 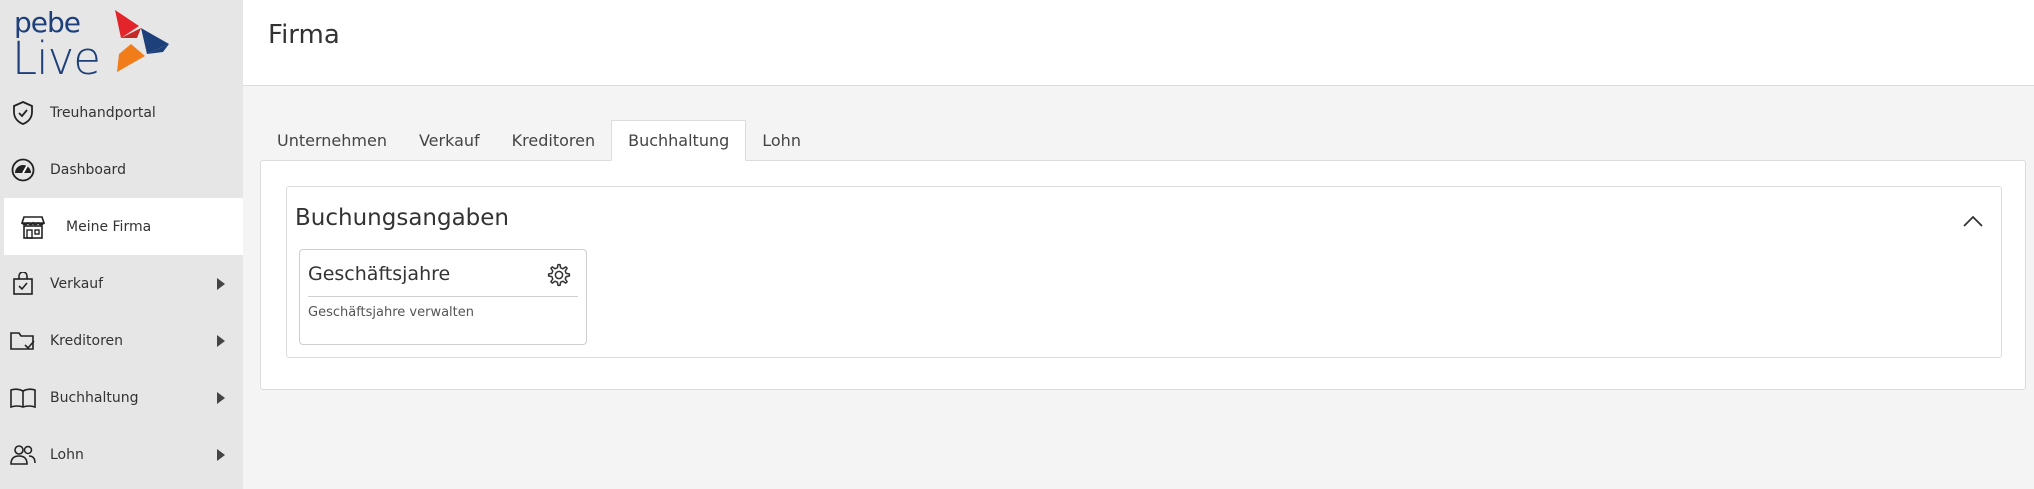 What do you see at coordinates (88, 169) in the screenshot?
I see `sidebar-item-label: Dashboard` at bounding box center [88, 169].